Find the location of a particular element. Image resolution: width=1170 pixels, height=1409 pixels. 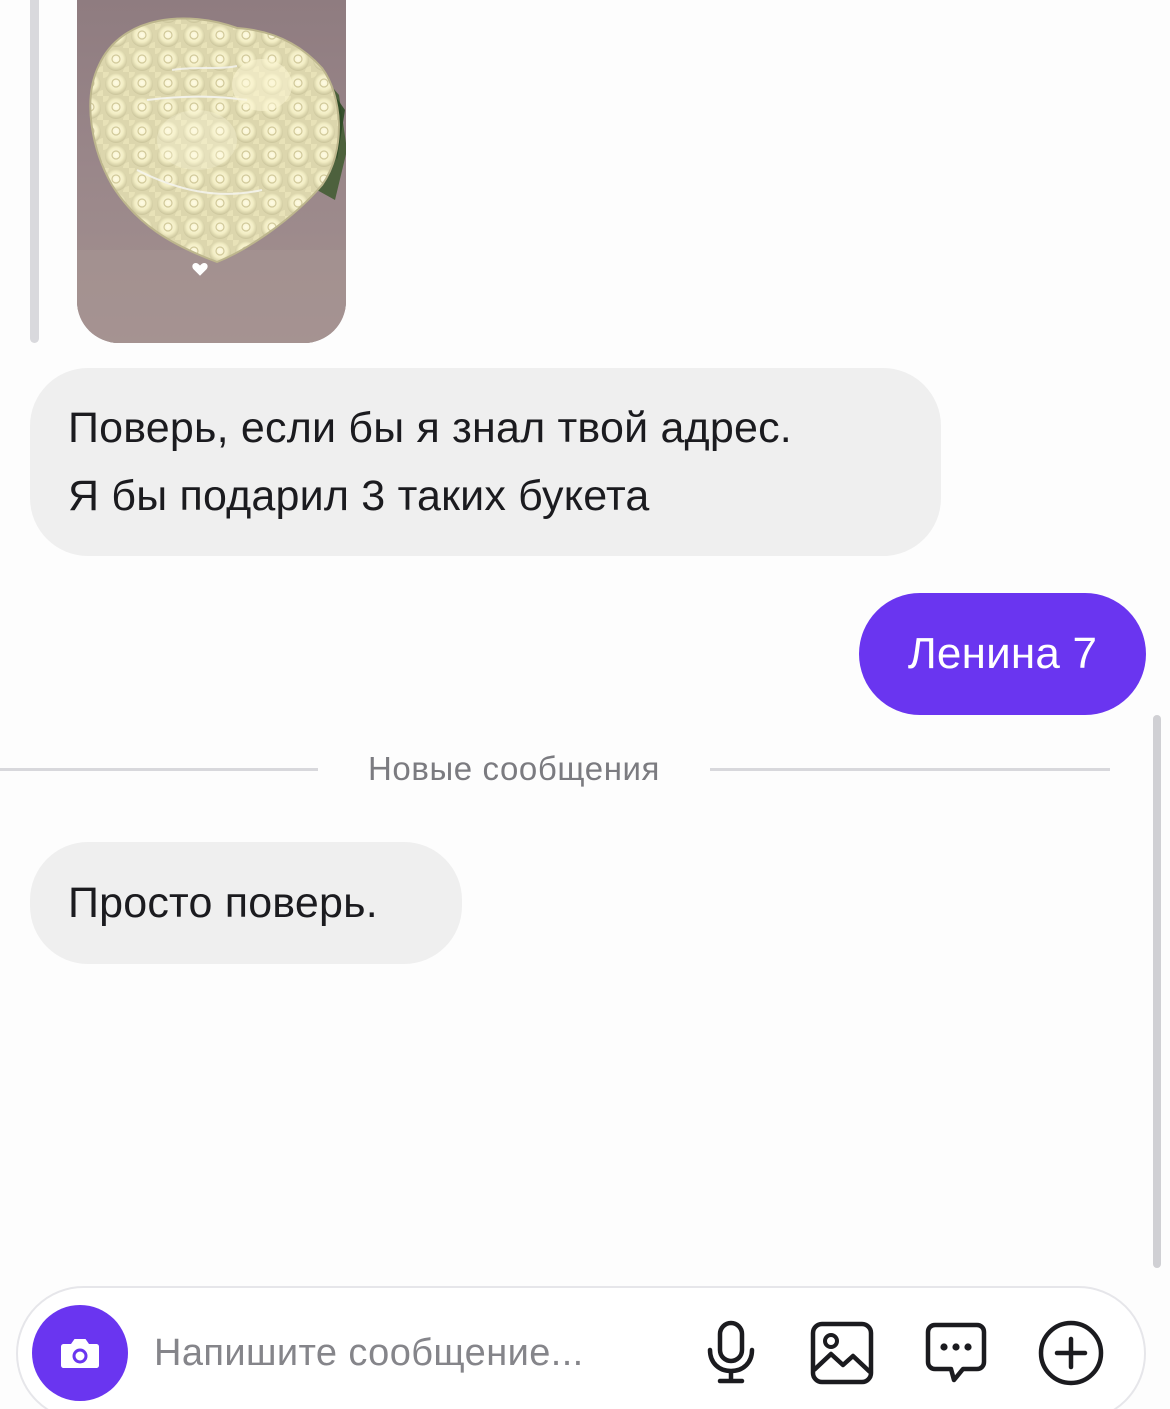

message-composer is located at coordinates (581, 1347).